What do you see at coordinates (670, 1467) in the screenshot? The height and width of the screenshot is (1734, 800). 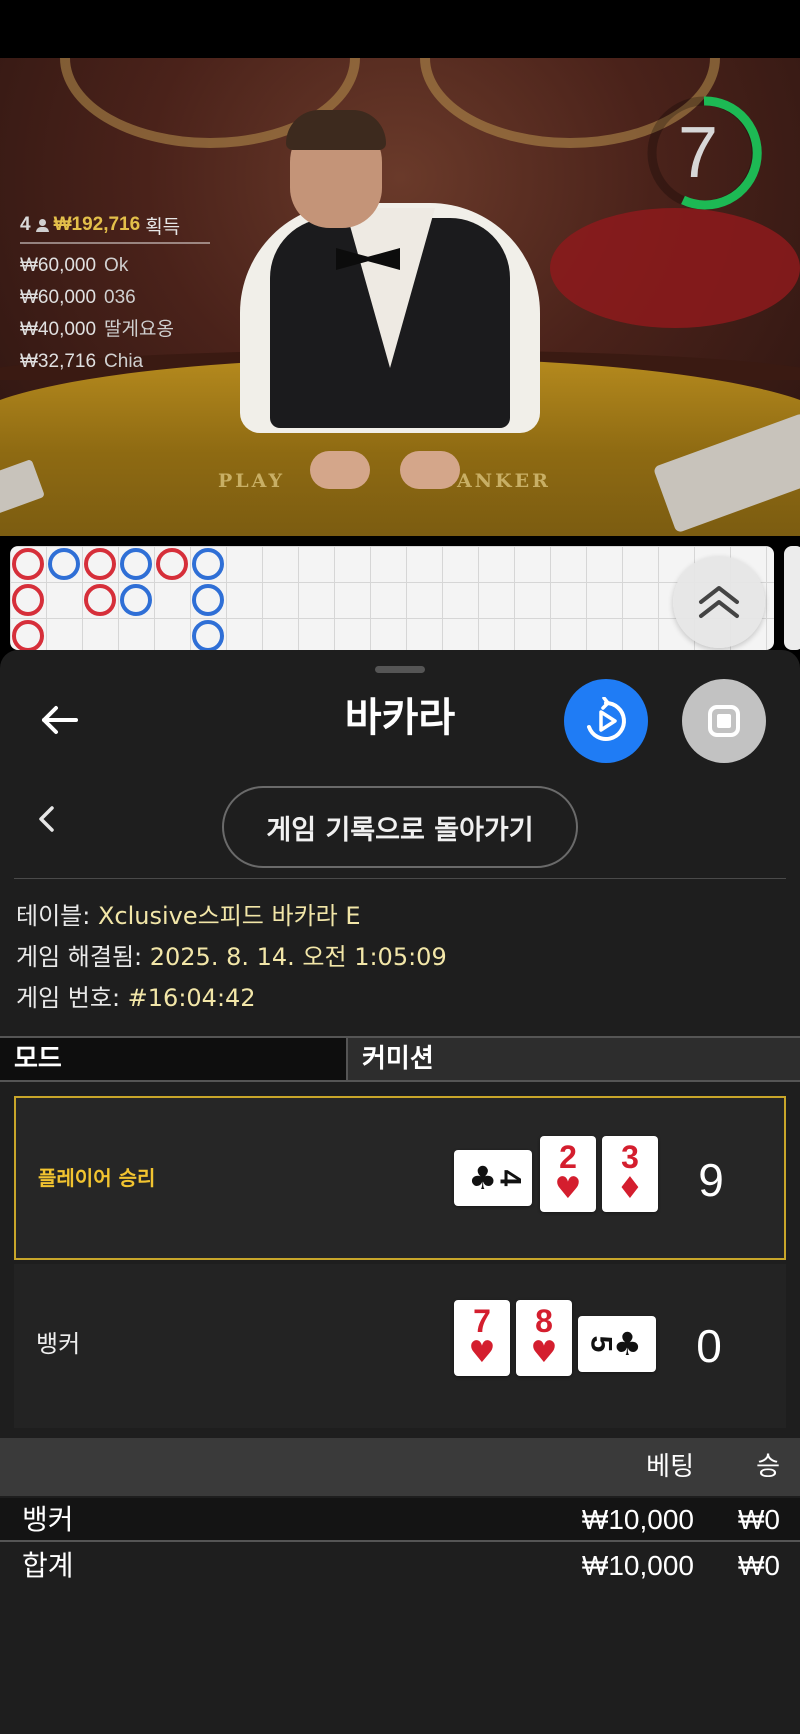 I see `bet-column-header: 베팅` at bounding box center [670, 1467].